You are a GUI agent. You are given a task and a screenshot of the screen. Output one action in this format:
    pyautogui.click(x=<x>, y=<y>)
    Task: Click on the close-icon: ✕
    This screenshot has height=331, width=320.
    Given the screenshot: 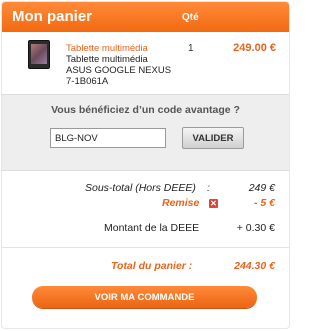 What is the action you would take?
    pyautogui.click(x=213, y=203)
    